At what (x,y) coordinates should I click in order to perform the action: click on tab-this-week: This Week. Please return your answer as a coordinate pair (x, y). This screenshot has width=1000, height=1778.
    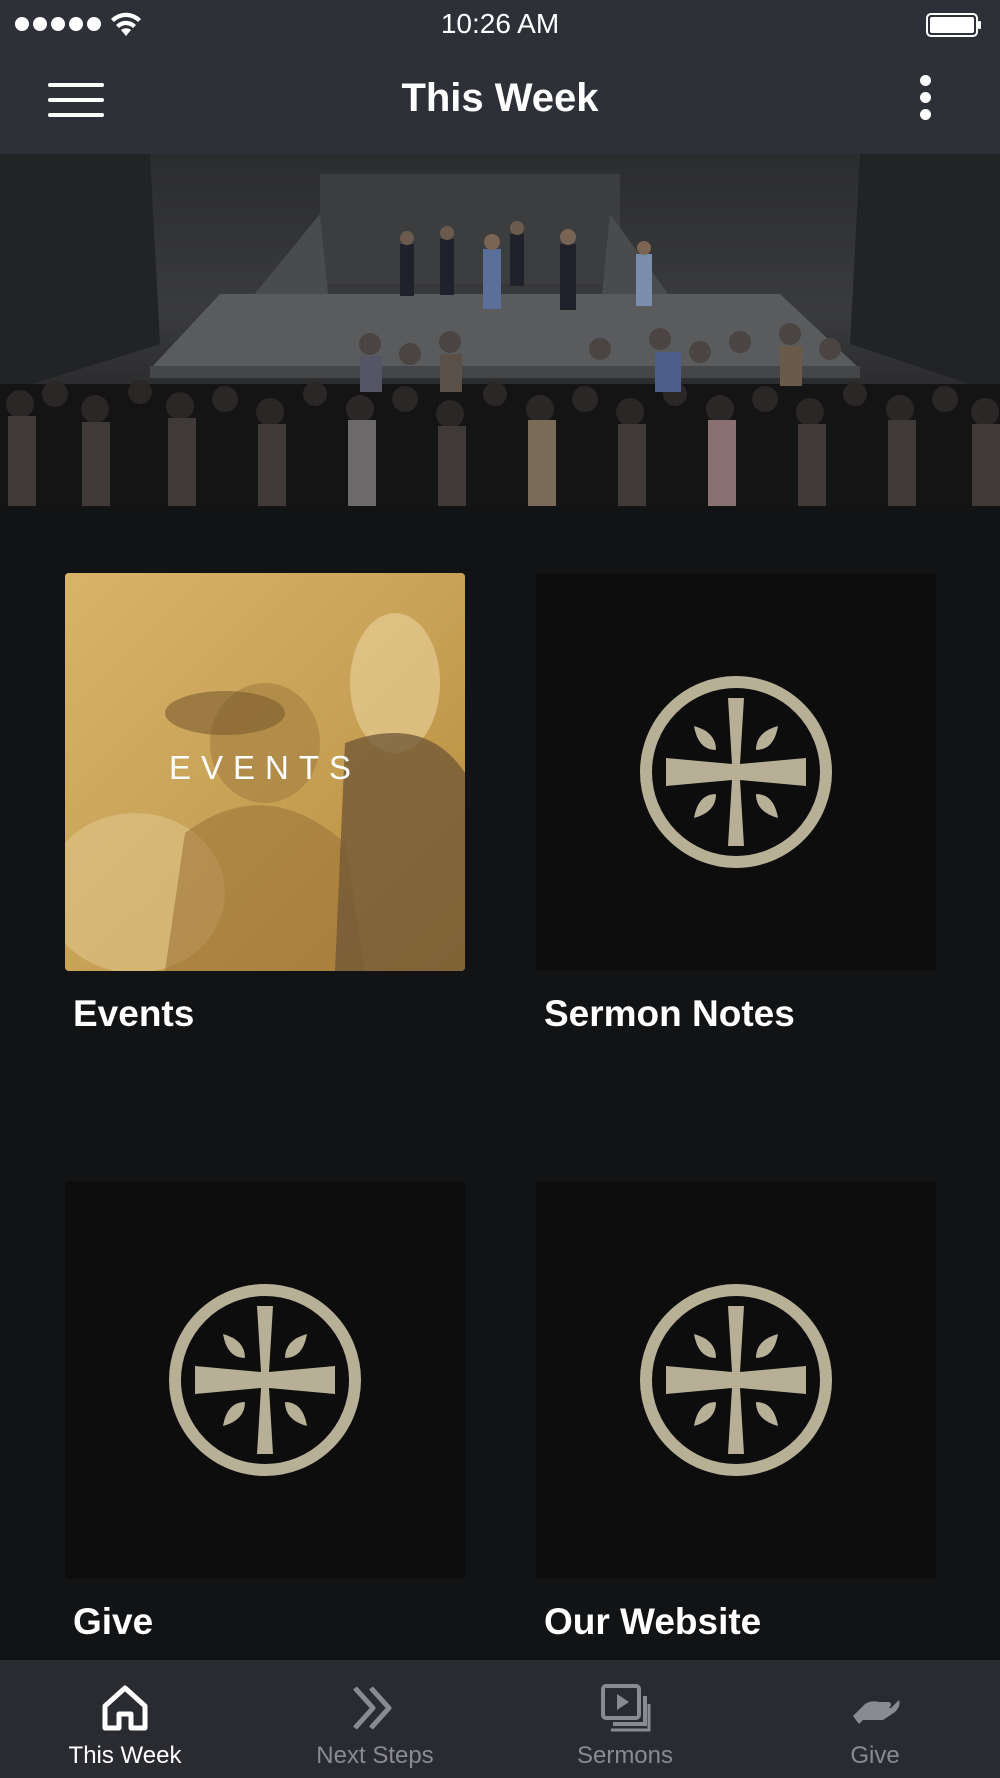
    Looking at the image, I should click on (125, 1719).